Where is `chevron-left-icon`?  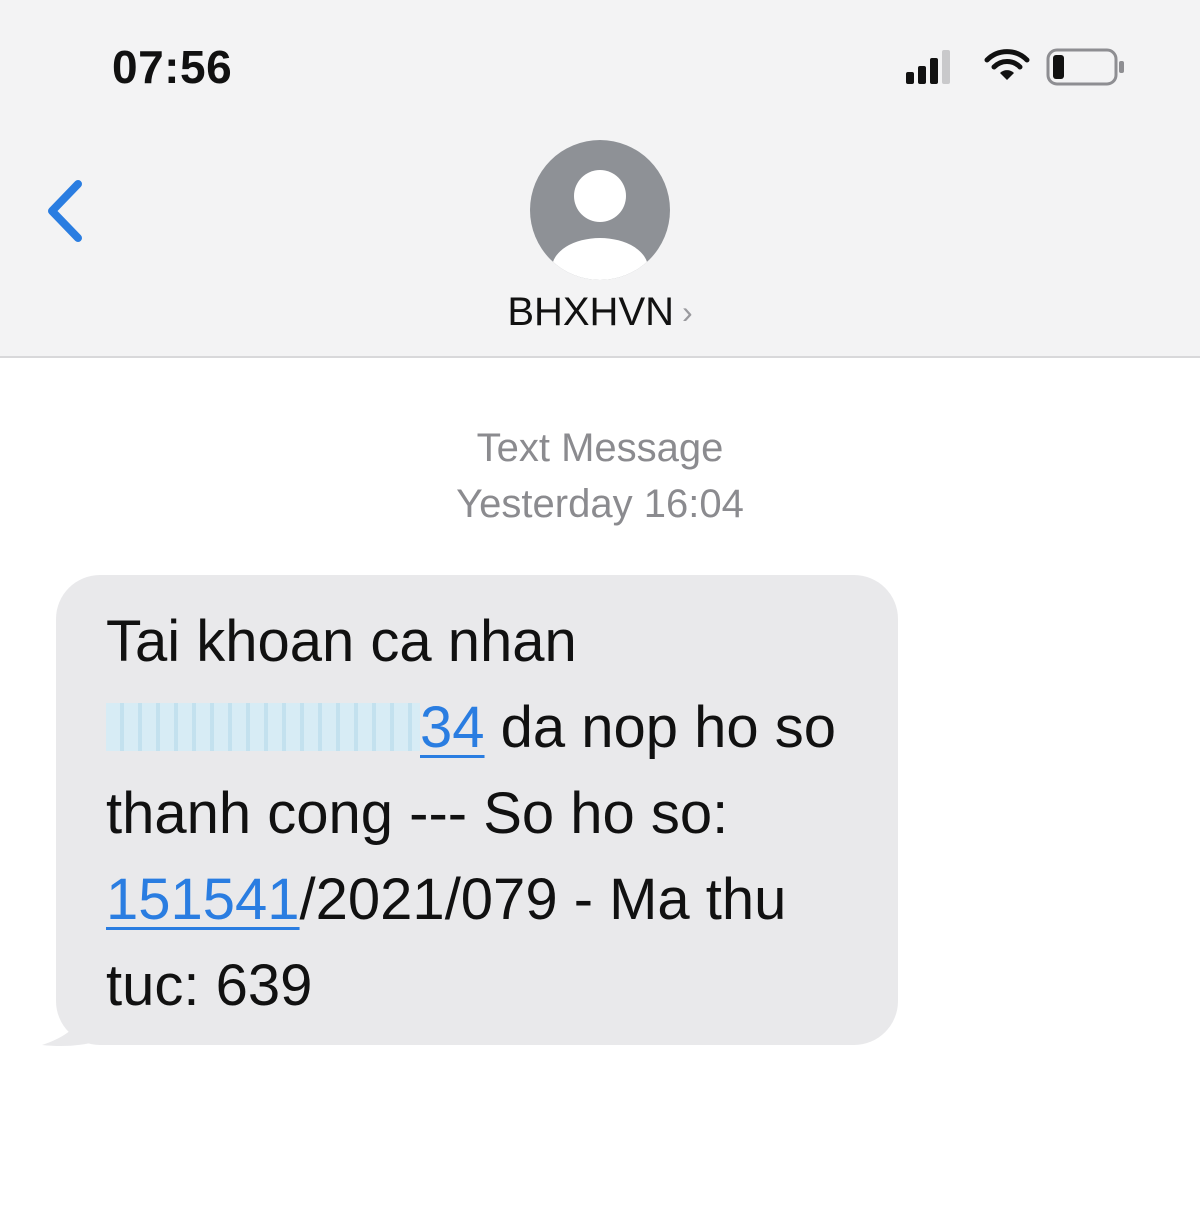
chevron-left-icon is located at coordinates (65, 211).